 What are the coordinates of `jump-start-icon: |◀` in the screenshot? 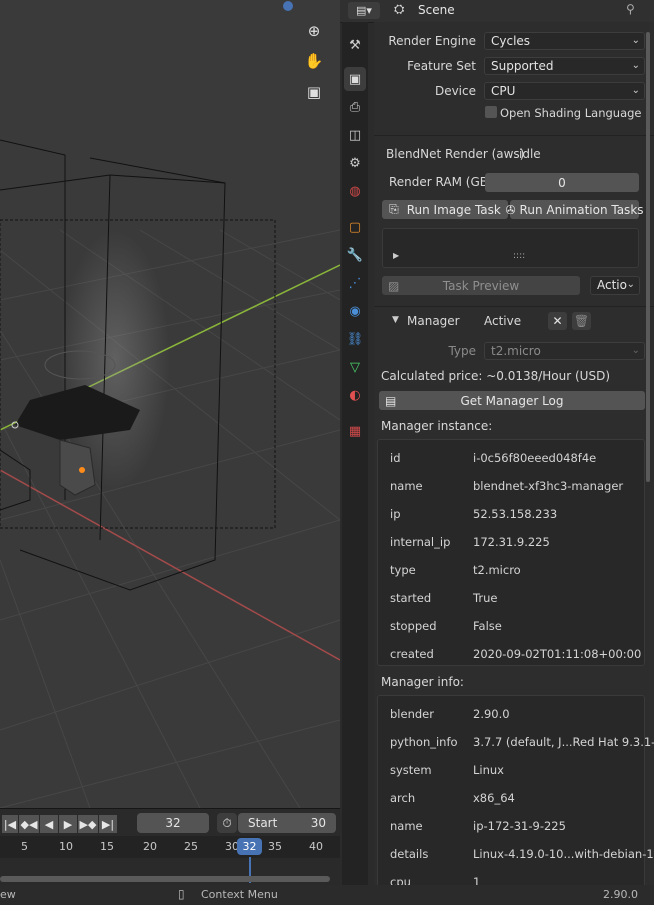 It's located at (10, 824).